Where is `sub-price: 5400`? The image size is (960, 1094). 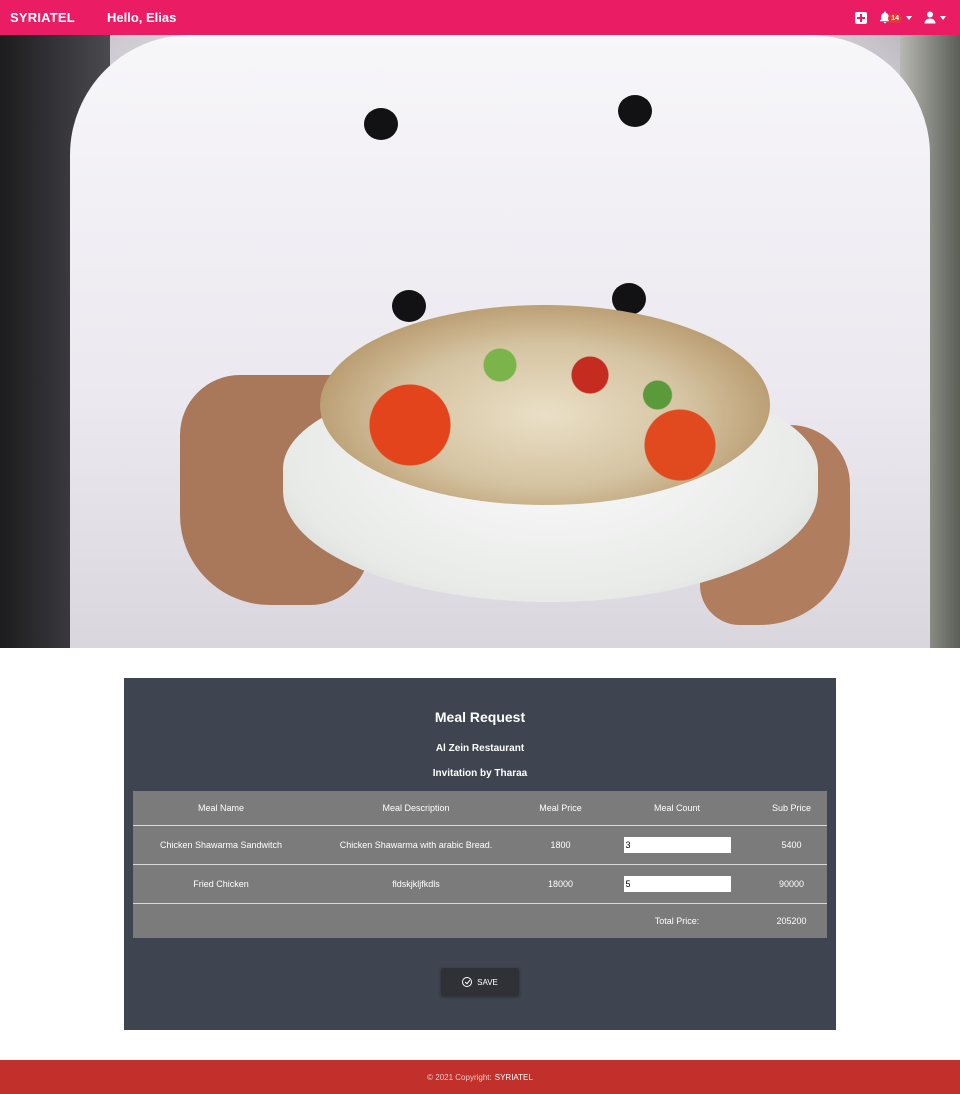
sub-price: 5400 is located at coordinates (791, 845).